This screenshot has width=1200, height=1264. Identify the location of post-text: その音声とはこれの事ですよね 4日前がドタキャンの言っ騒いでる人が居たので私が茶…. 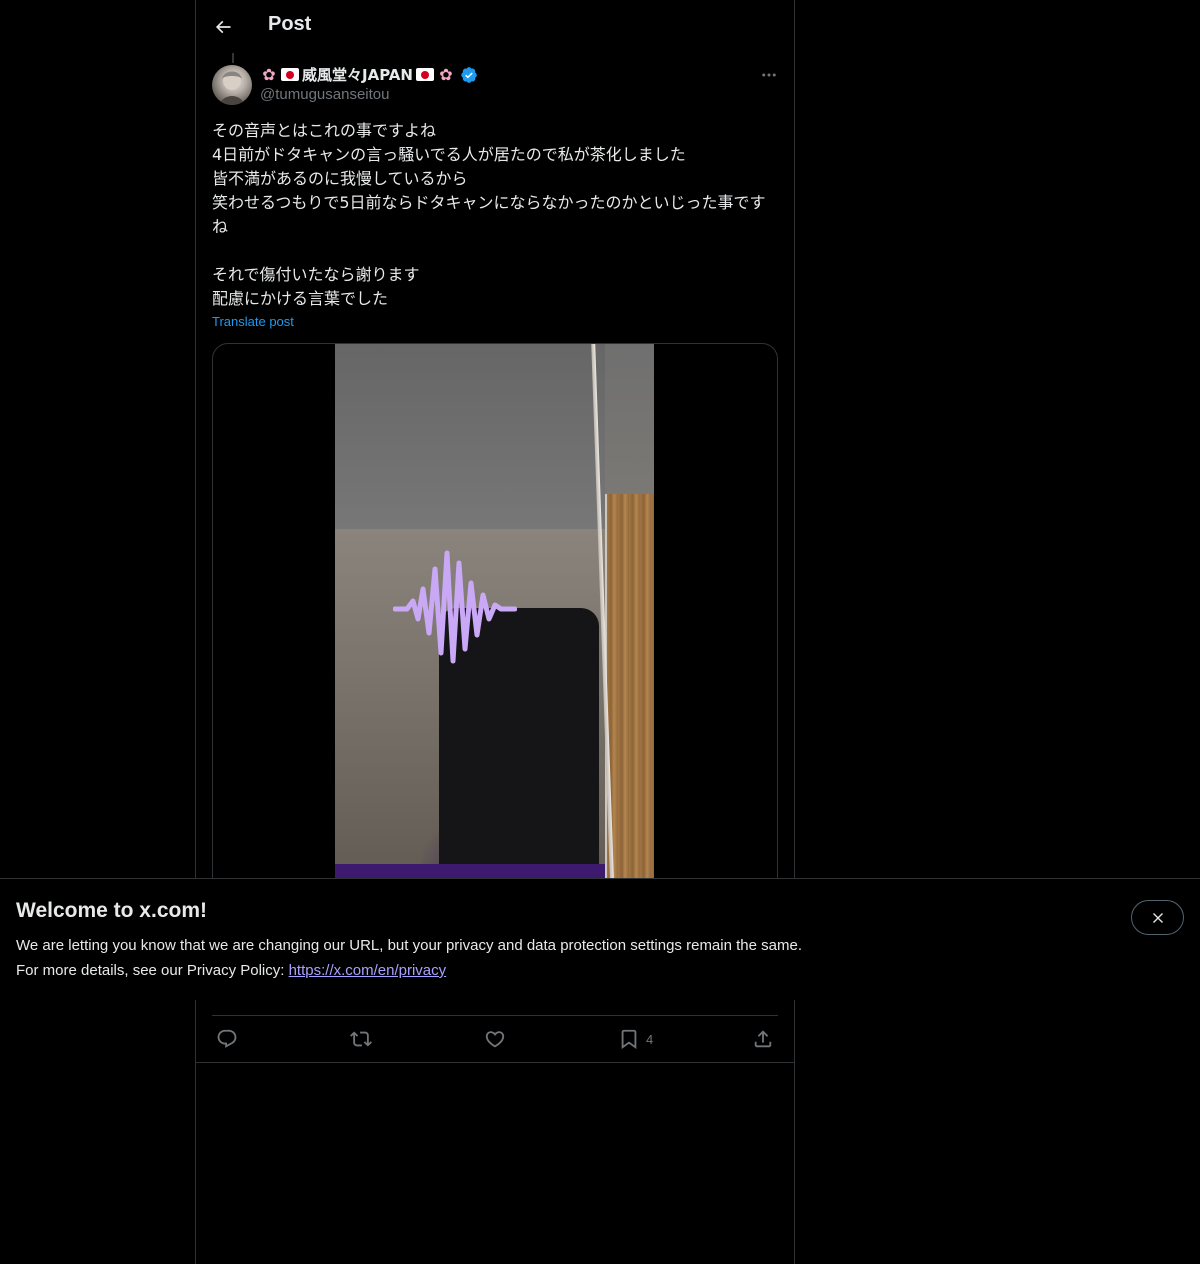
(489, 214).